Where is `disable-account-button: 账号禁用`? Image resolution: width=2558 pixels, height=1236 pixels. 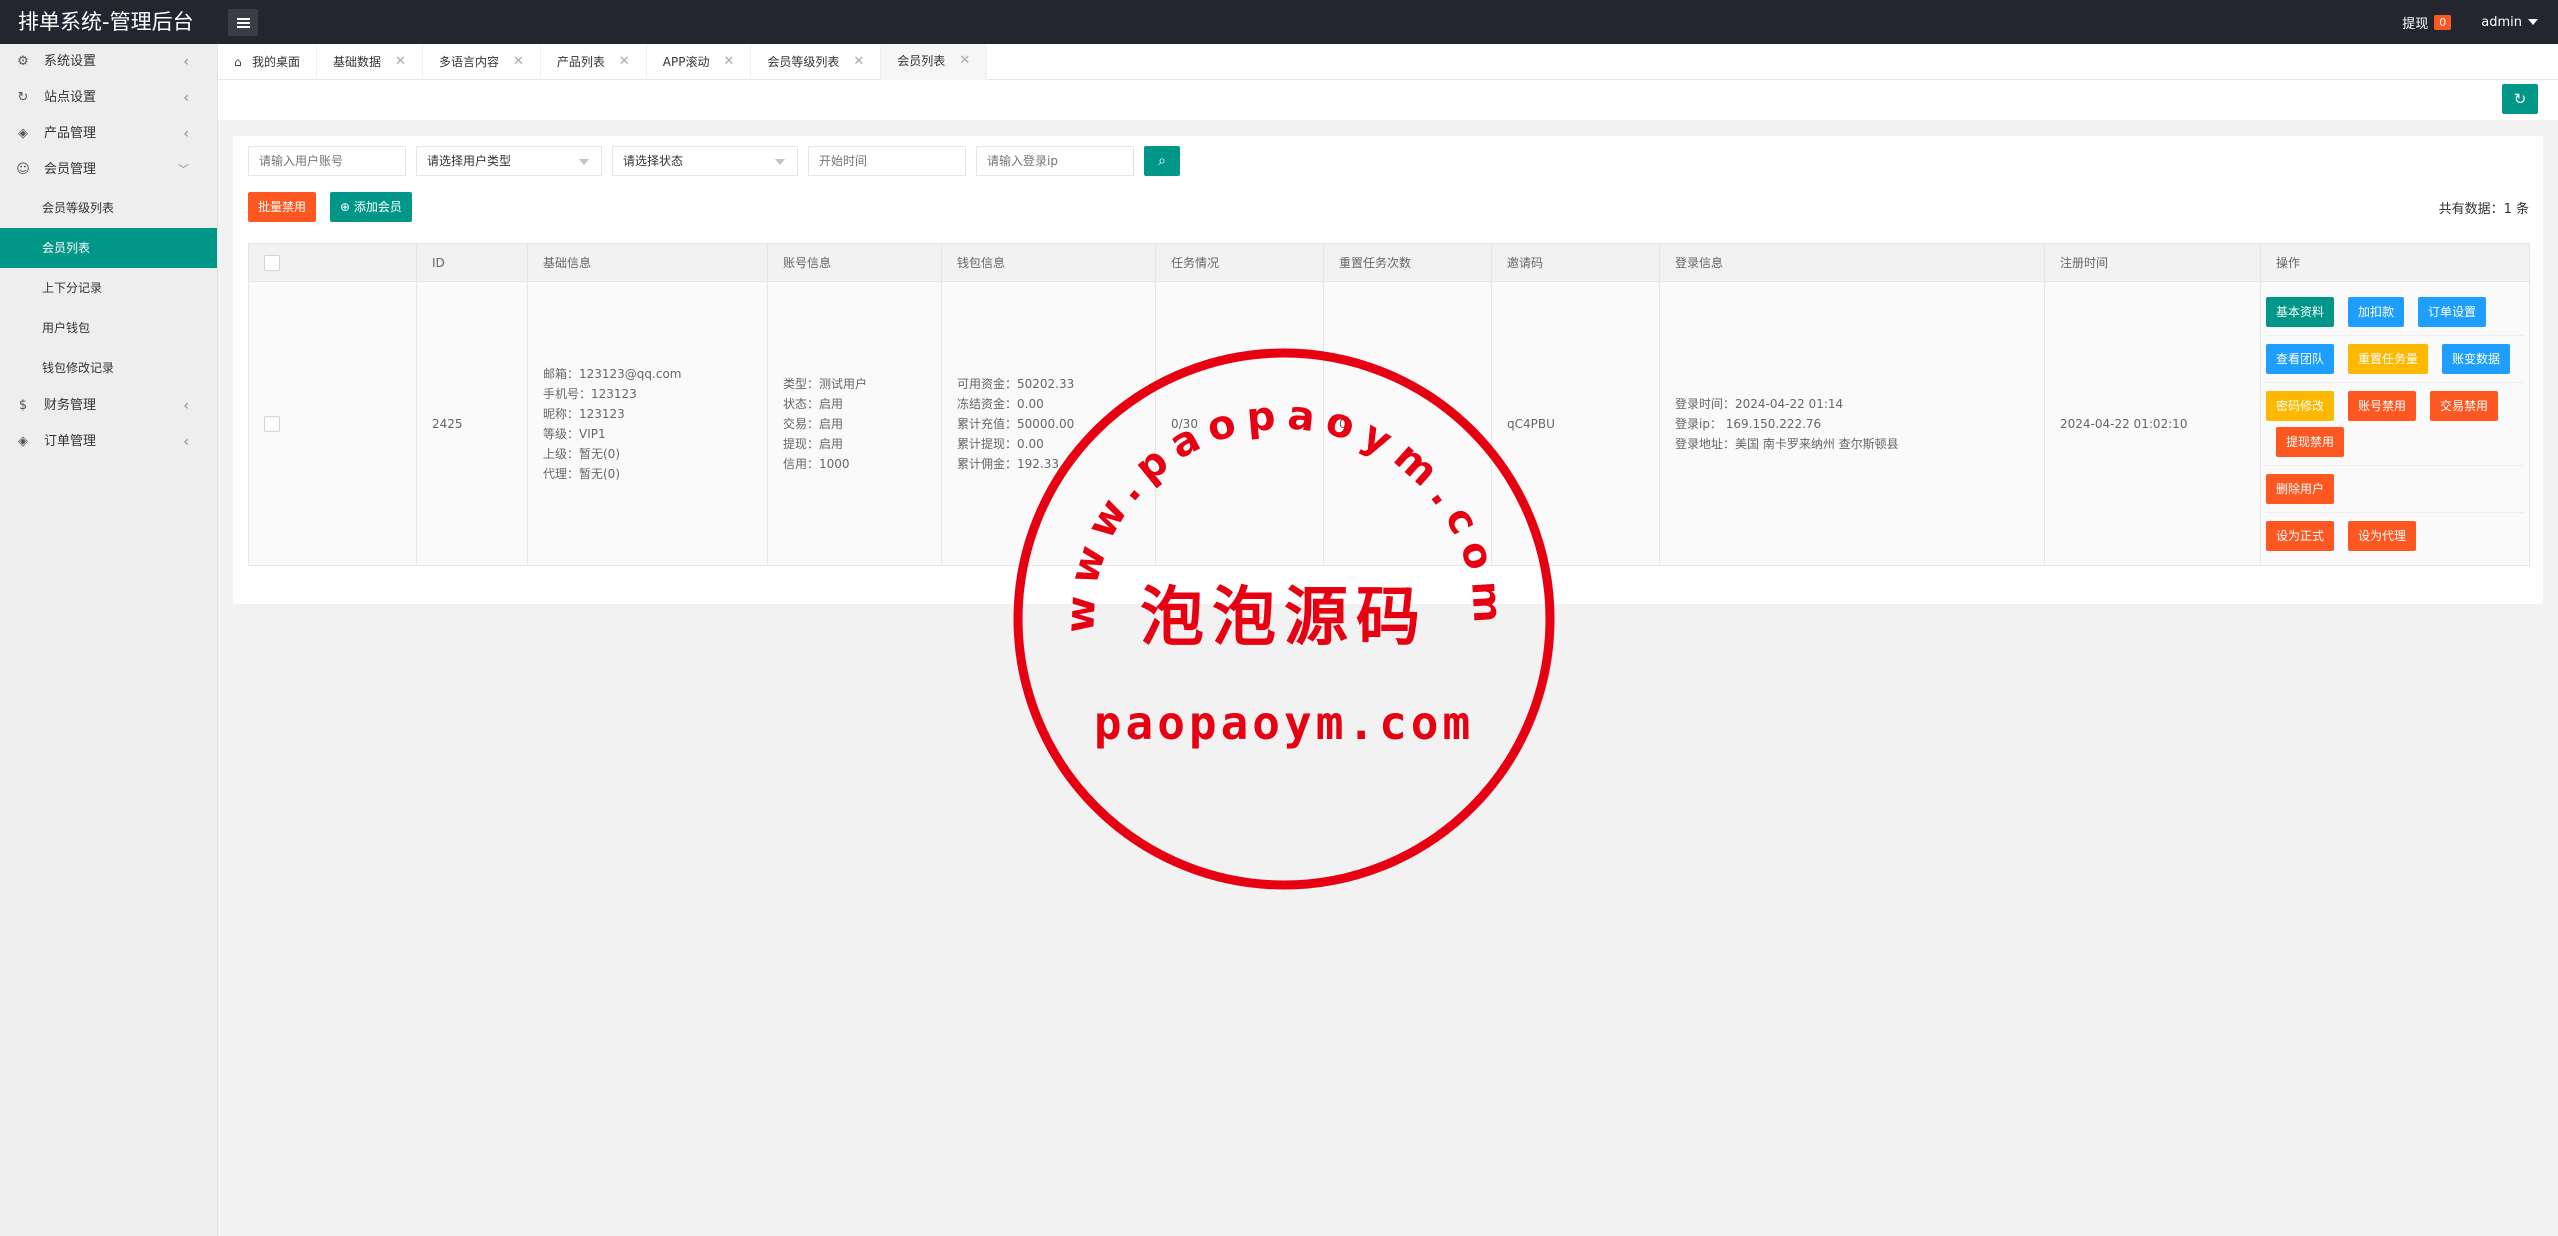
disable-account-button: 账号禁用 is located at coordinates (2382, 405).